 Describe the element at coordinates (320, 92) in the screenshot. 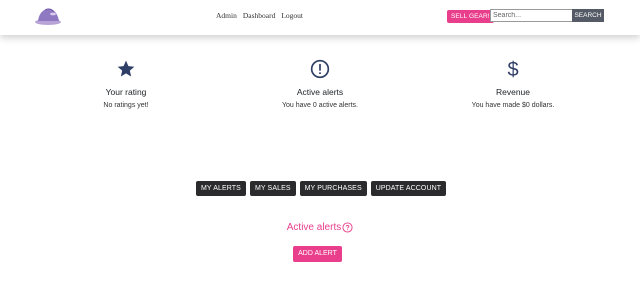

I see `stat-title: Active alerts` at that location.